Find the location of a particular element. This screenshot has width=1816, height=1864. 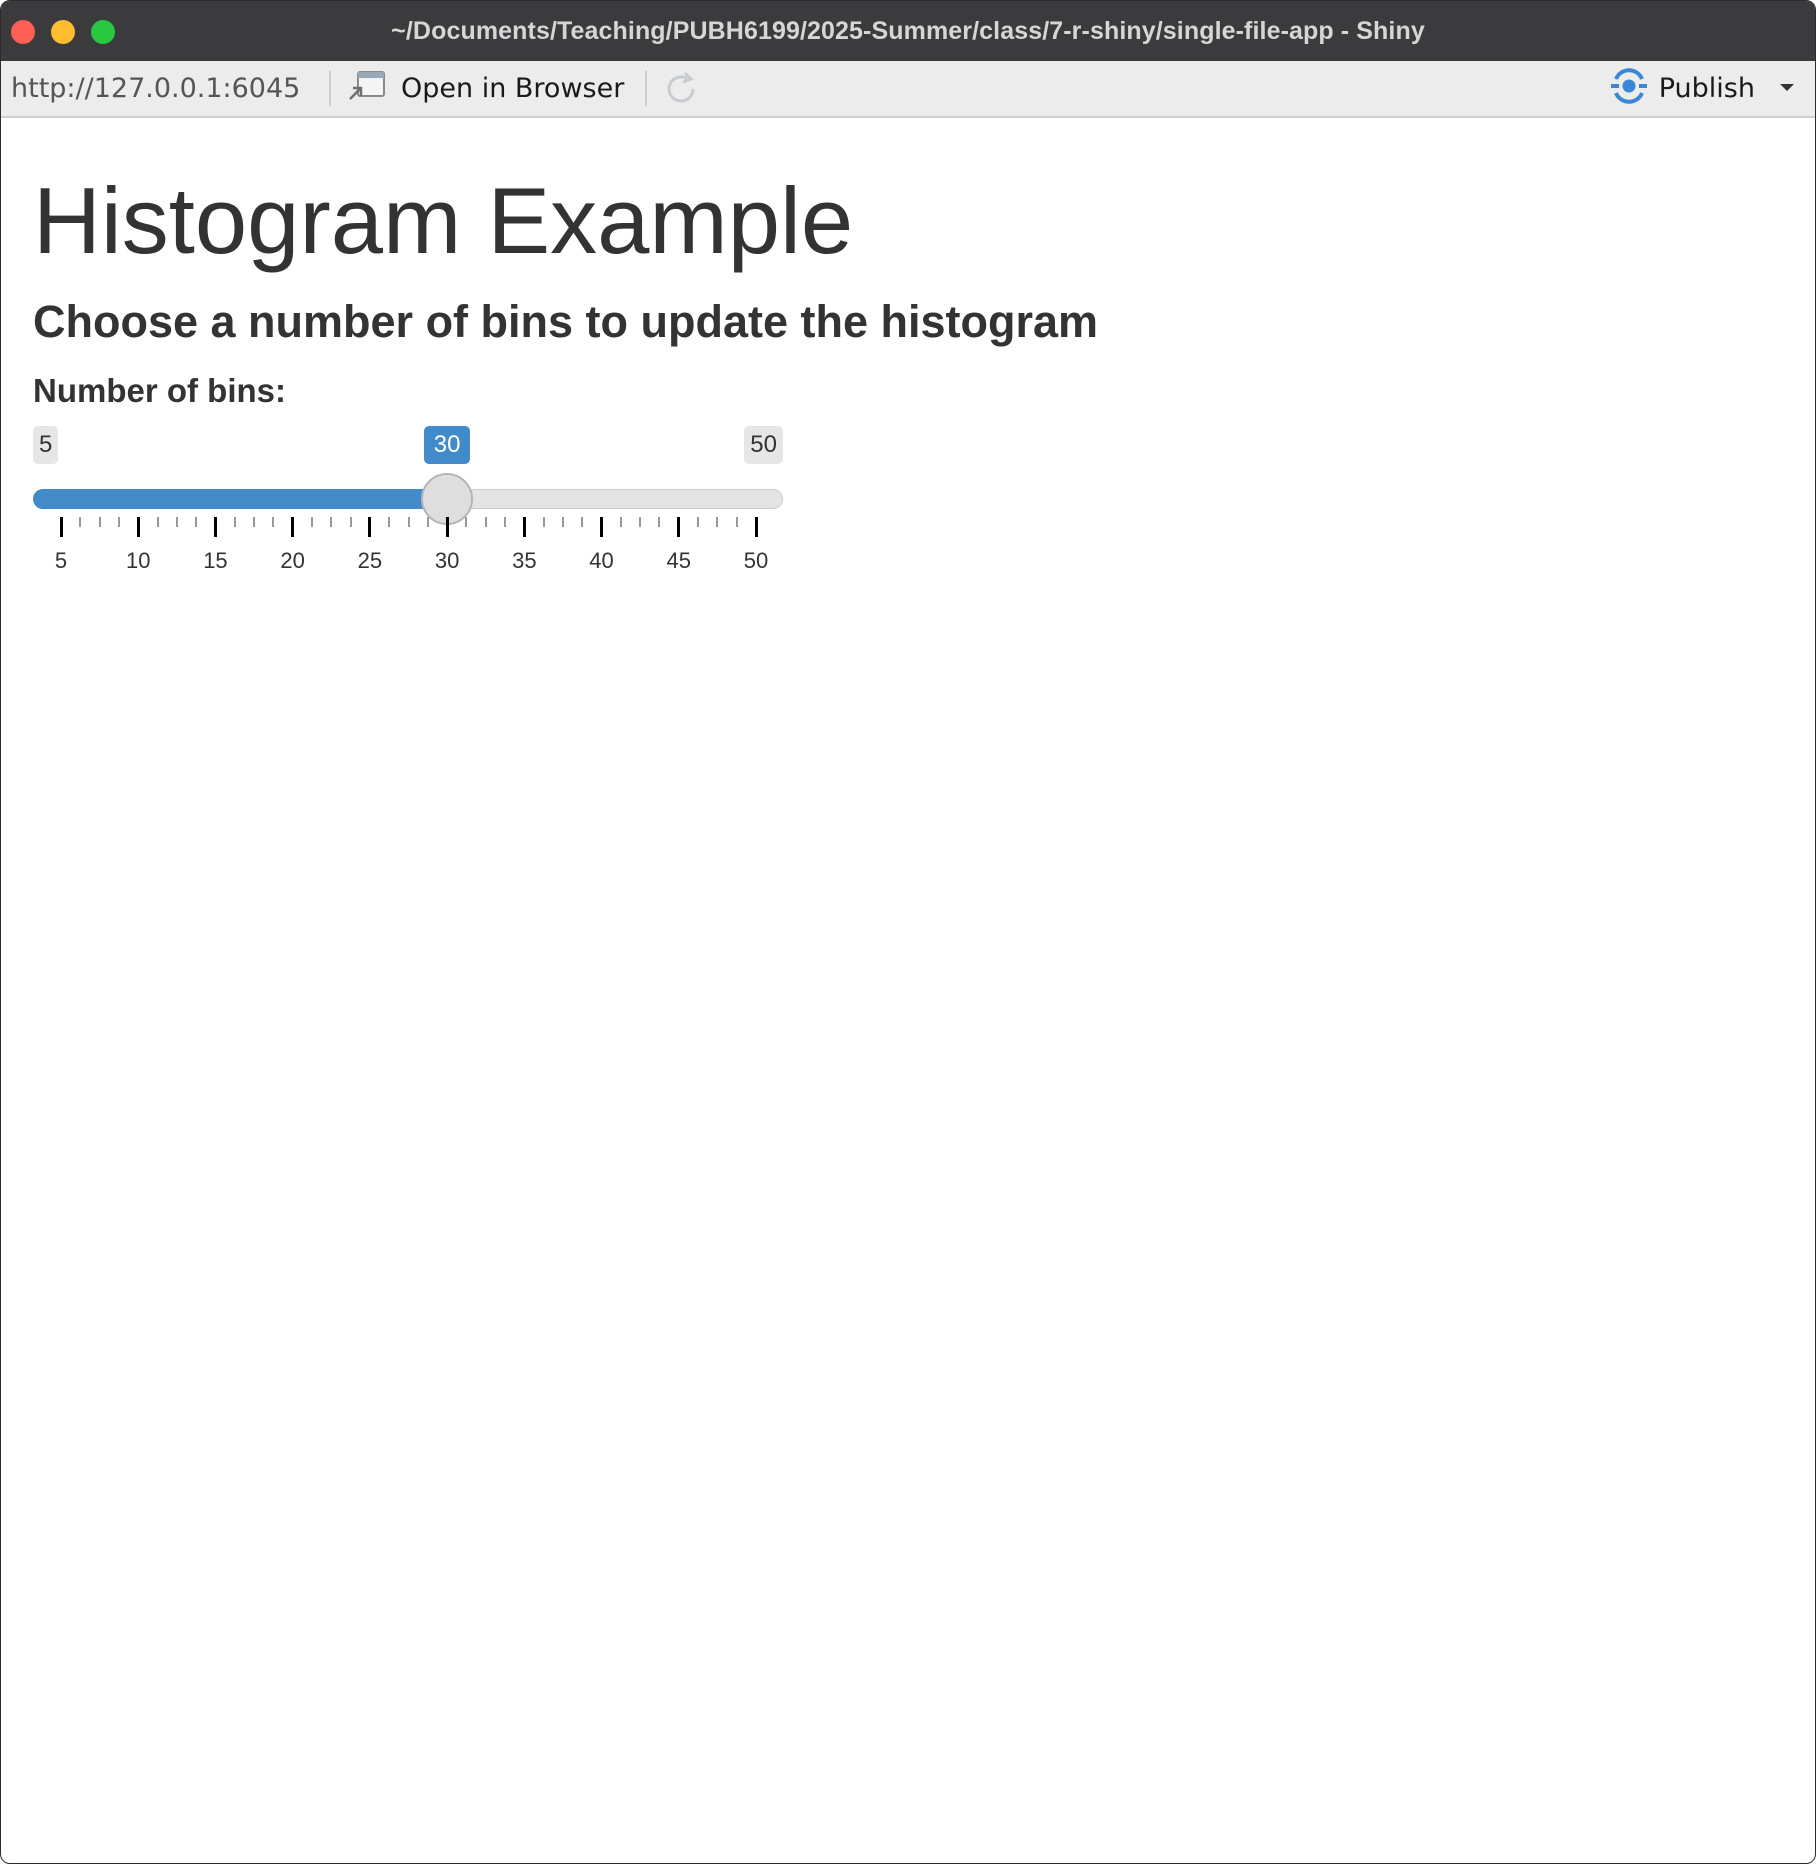

refresh-button is located at coordinates (681, 89).